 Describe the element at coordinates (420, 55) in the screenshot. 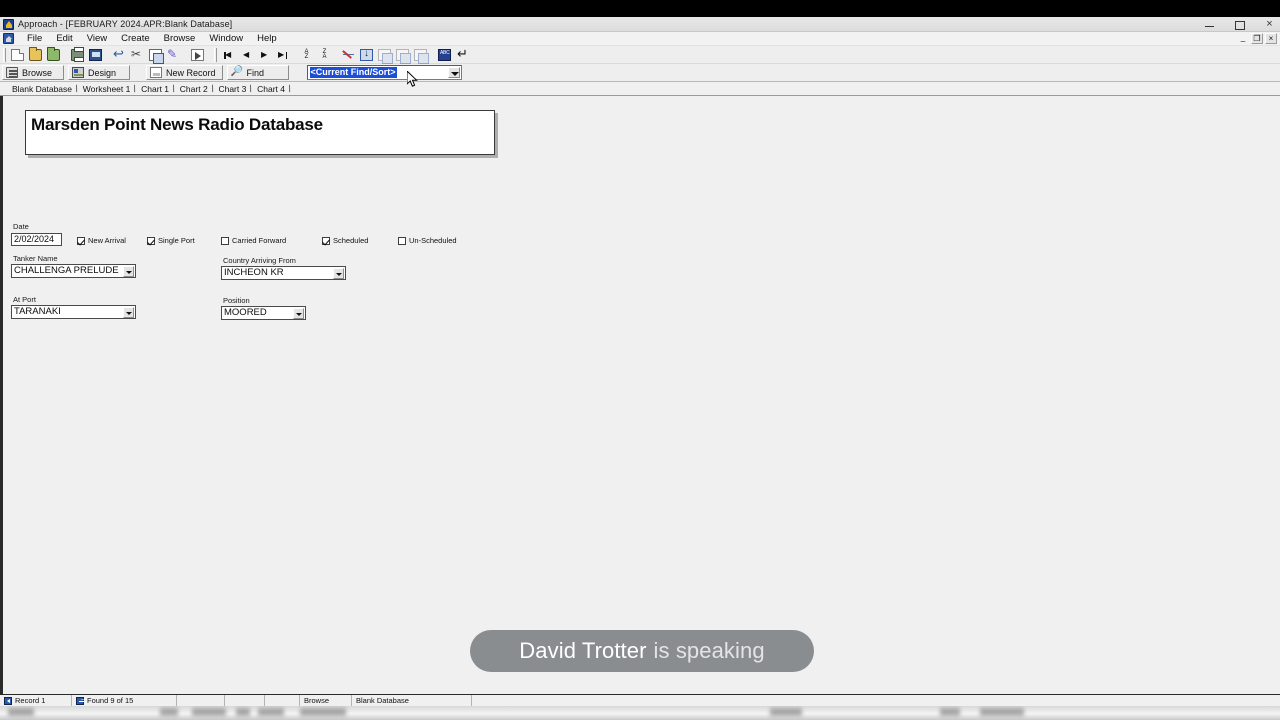

I see `delete-record-icon` at that location.